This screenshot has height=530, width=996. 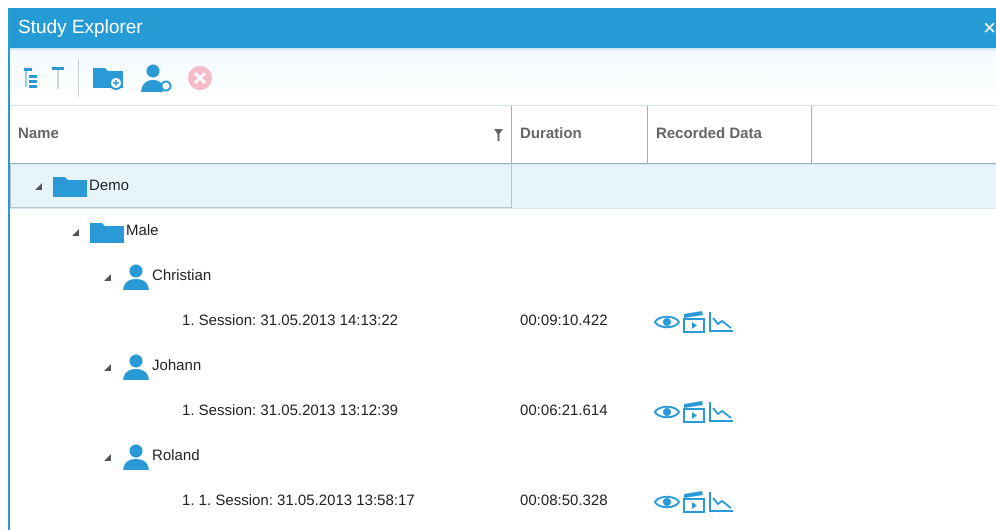 I want to click on column-header: Duration, so click(x=580, y=134).